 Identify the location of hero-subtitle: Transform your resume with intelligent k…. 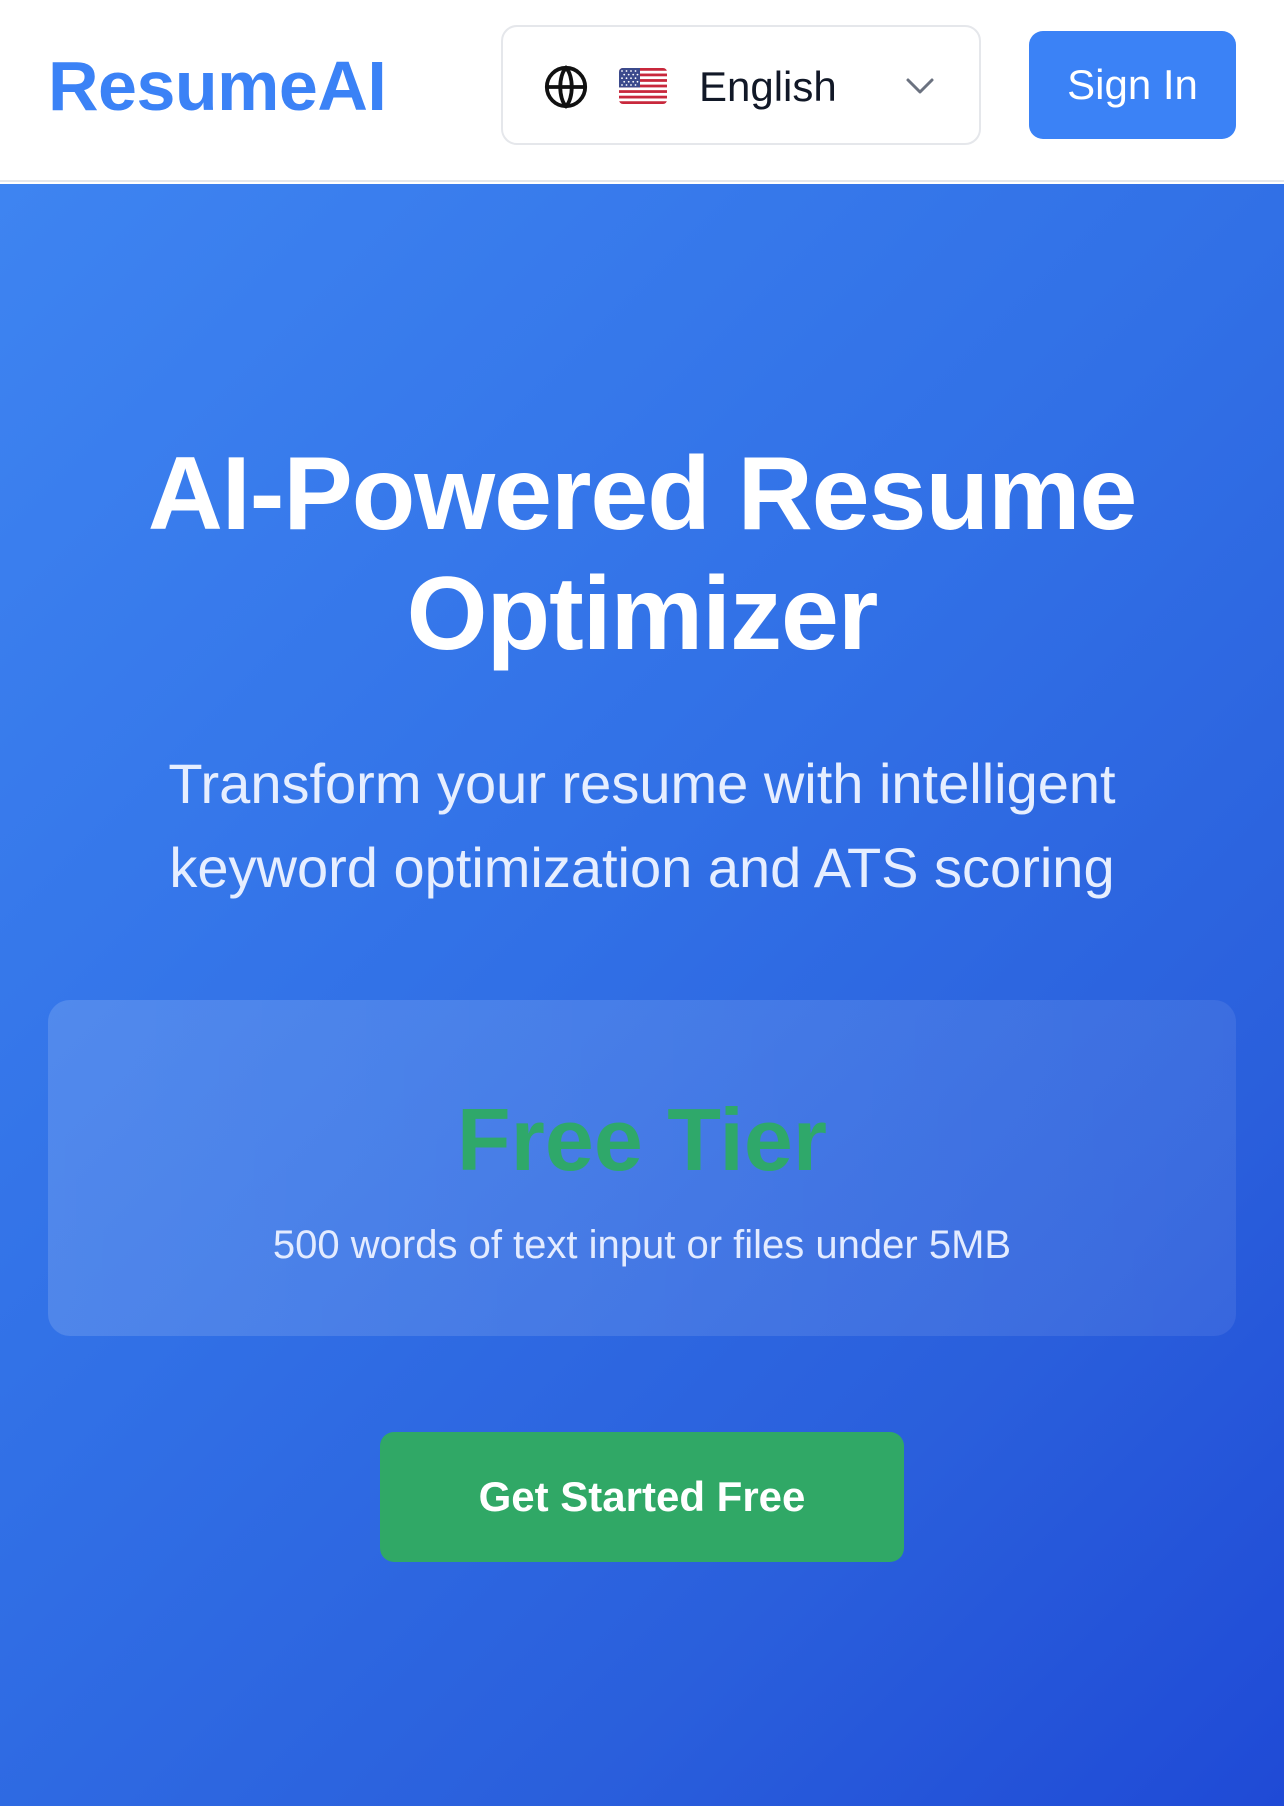
(642, 826).